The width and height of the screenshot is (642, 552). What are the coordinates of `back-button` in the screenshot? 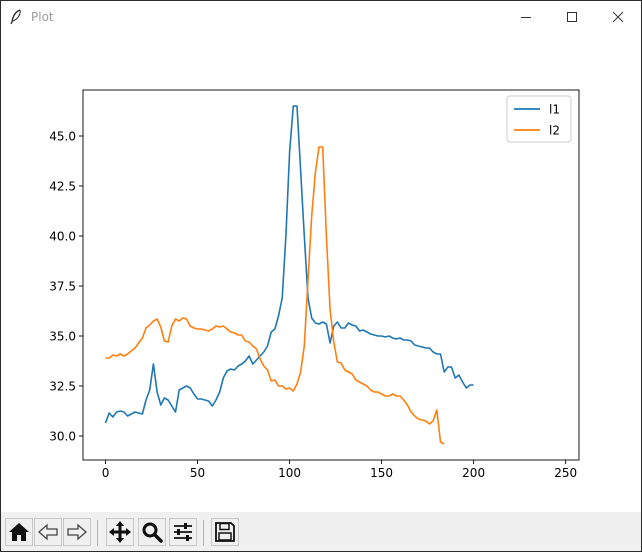 It's located at (48, 532).